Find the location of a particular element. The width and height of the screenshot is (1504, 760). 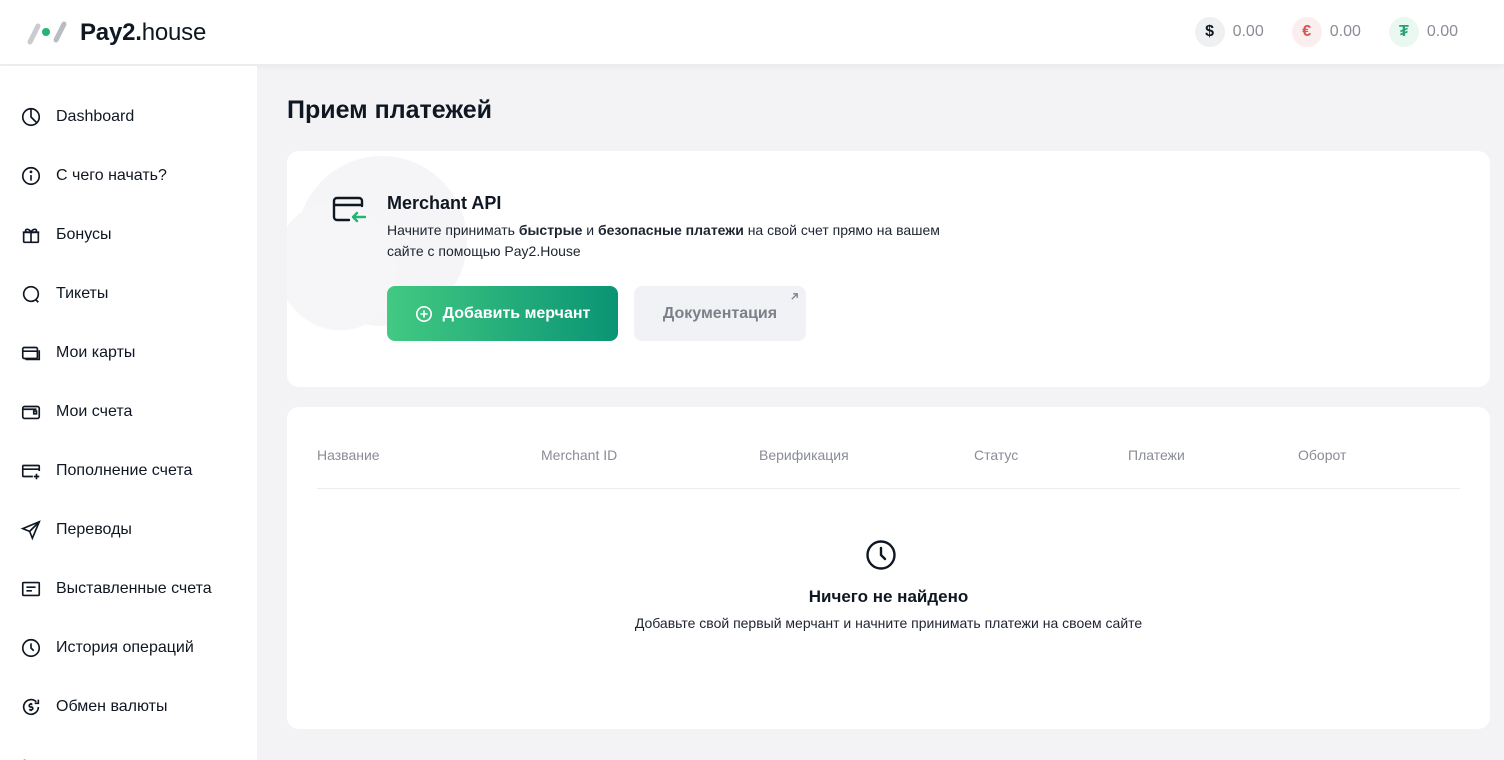

logo-text: Pay2.house is located at coordinates (143, 33).